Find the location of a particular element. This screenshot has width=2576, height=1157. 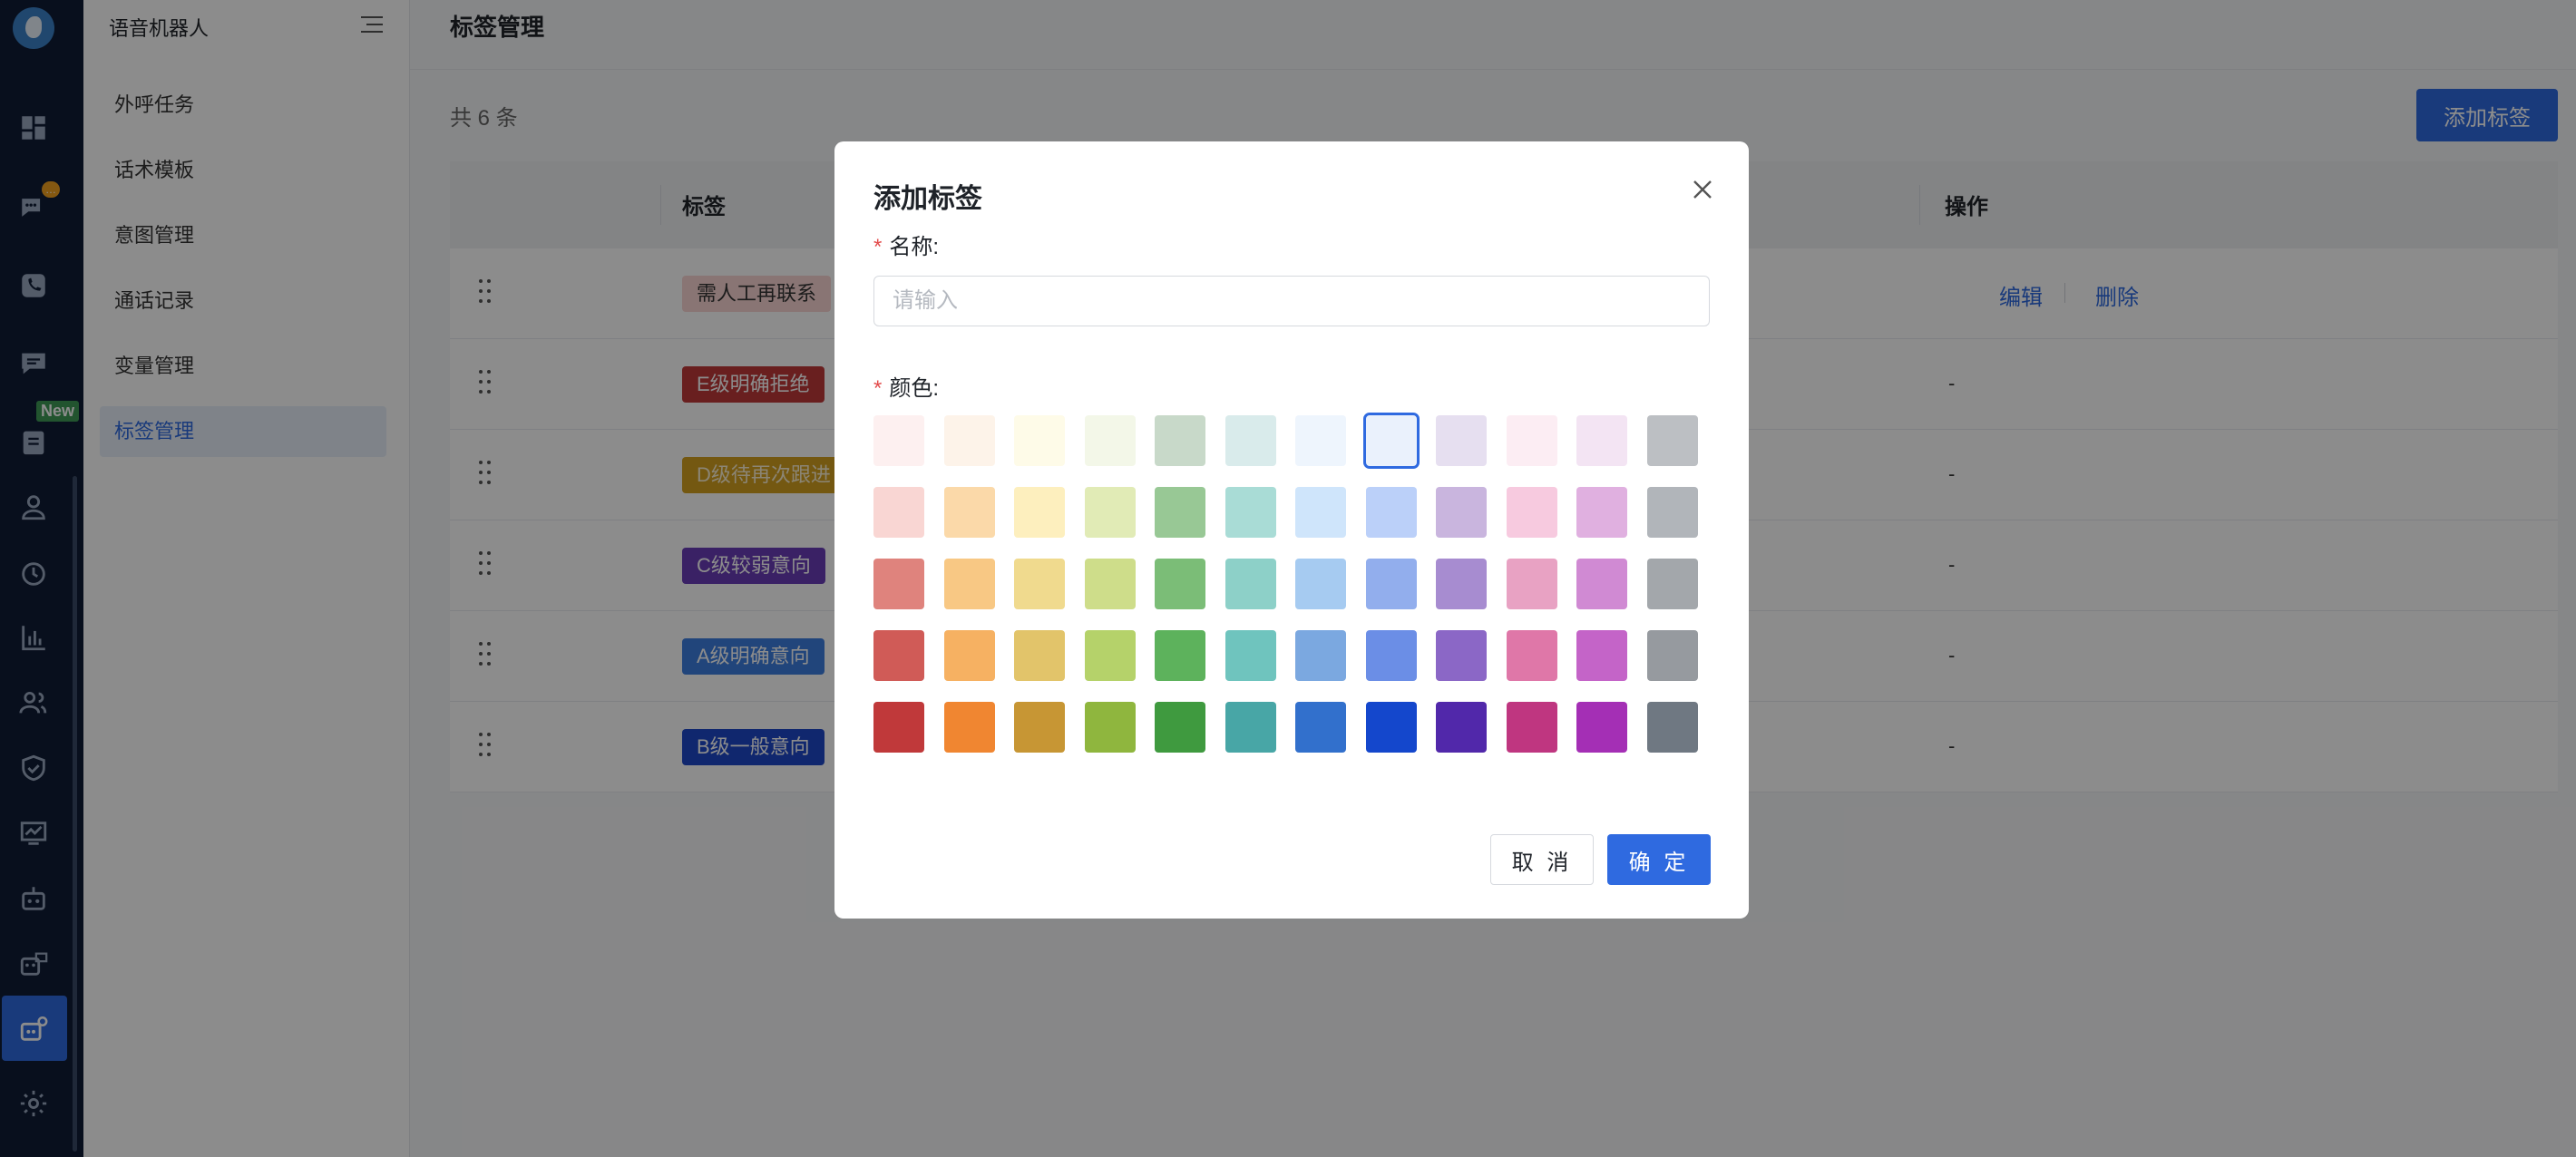

modal-title: 添加标签 is located at coordinates (927, 199).